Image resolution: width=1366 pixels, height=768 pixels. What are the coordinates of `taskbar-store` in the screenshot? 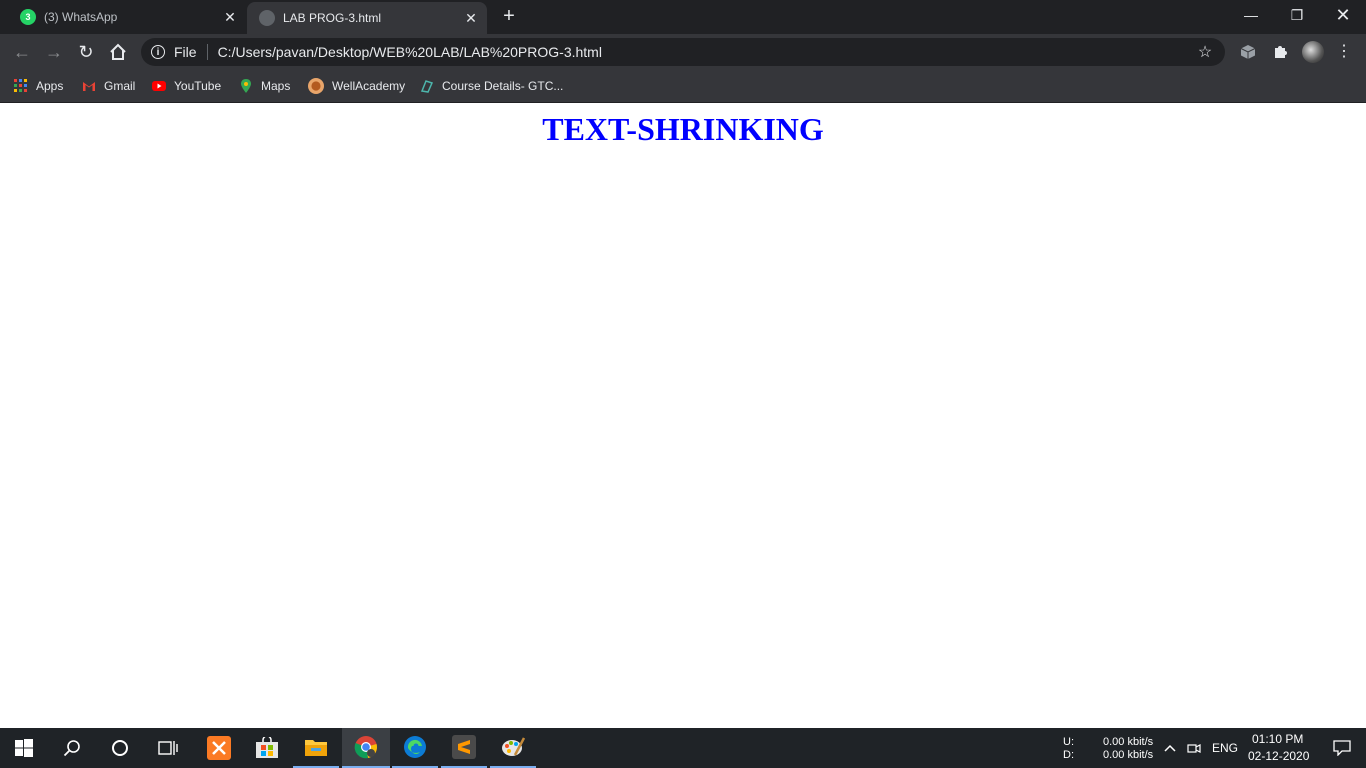 It's located at (267, 748).